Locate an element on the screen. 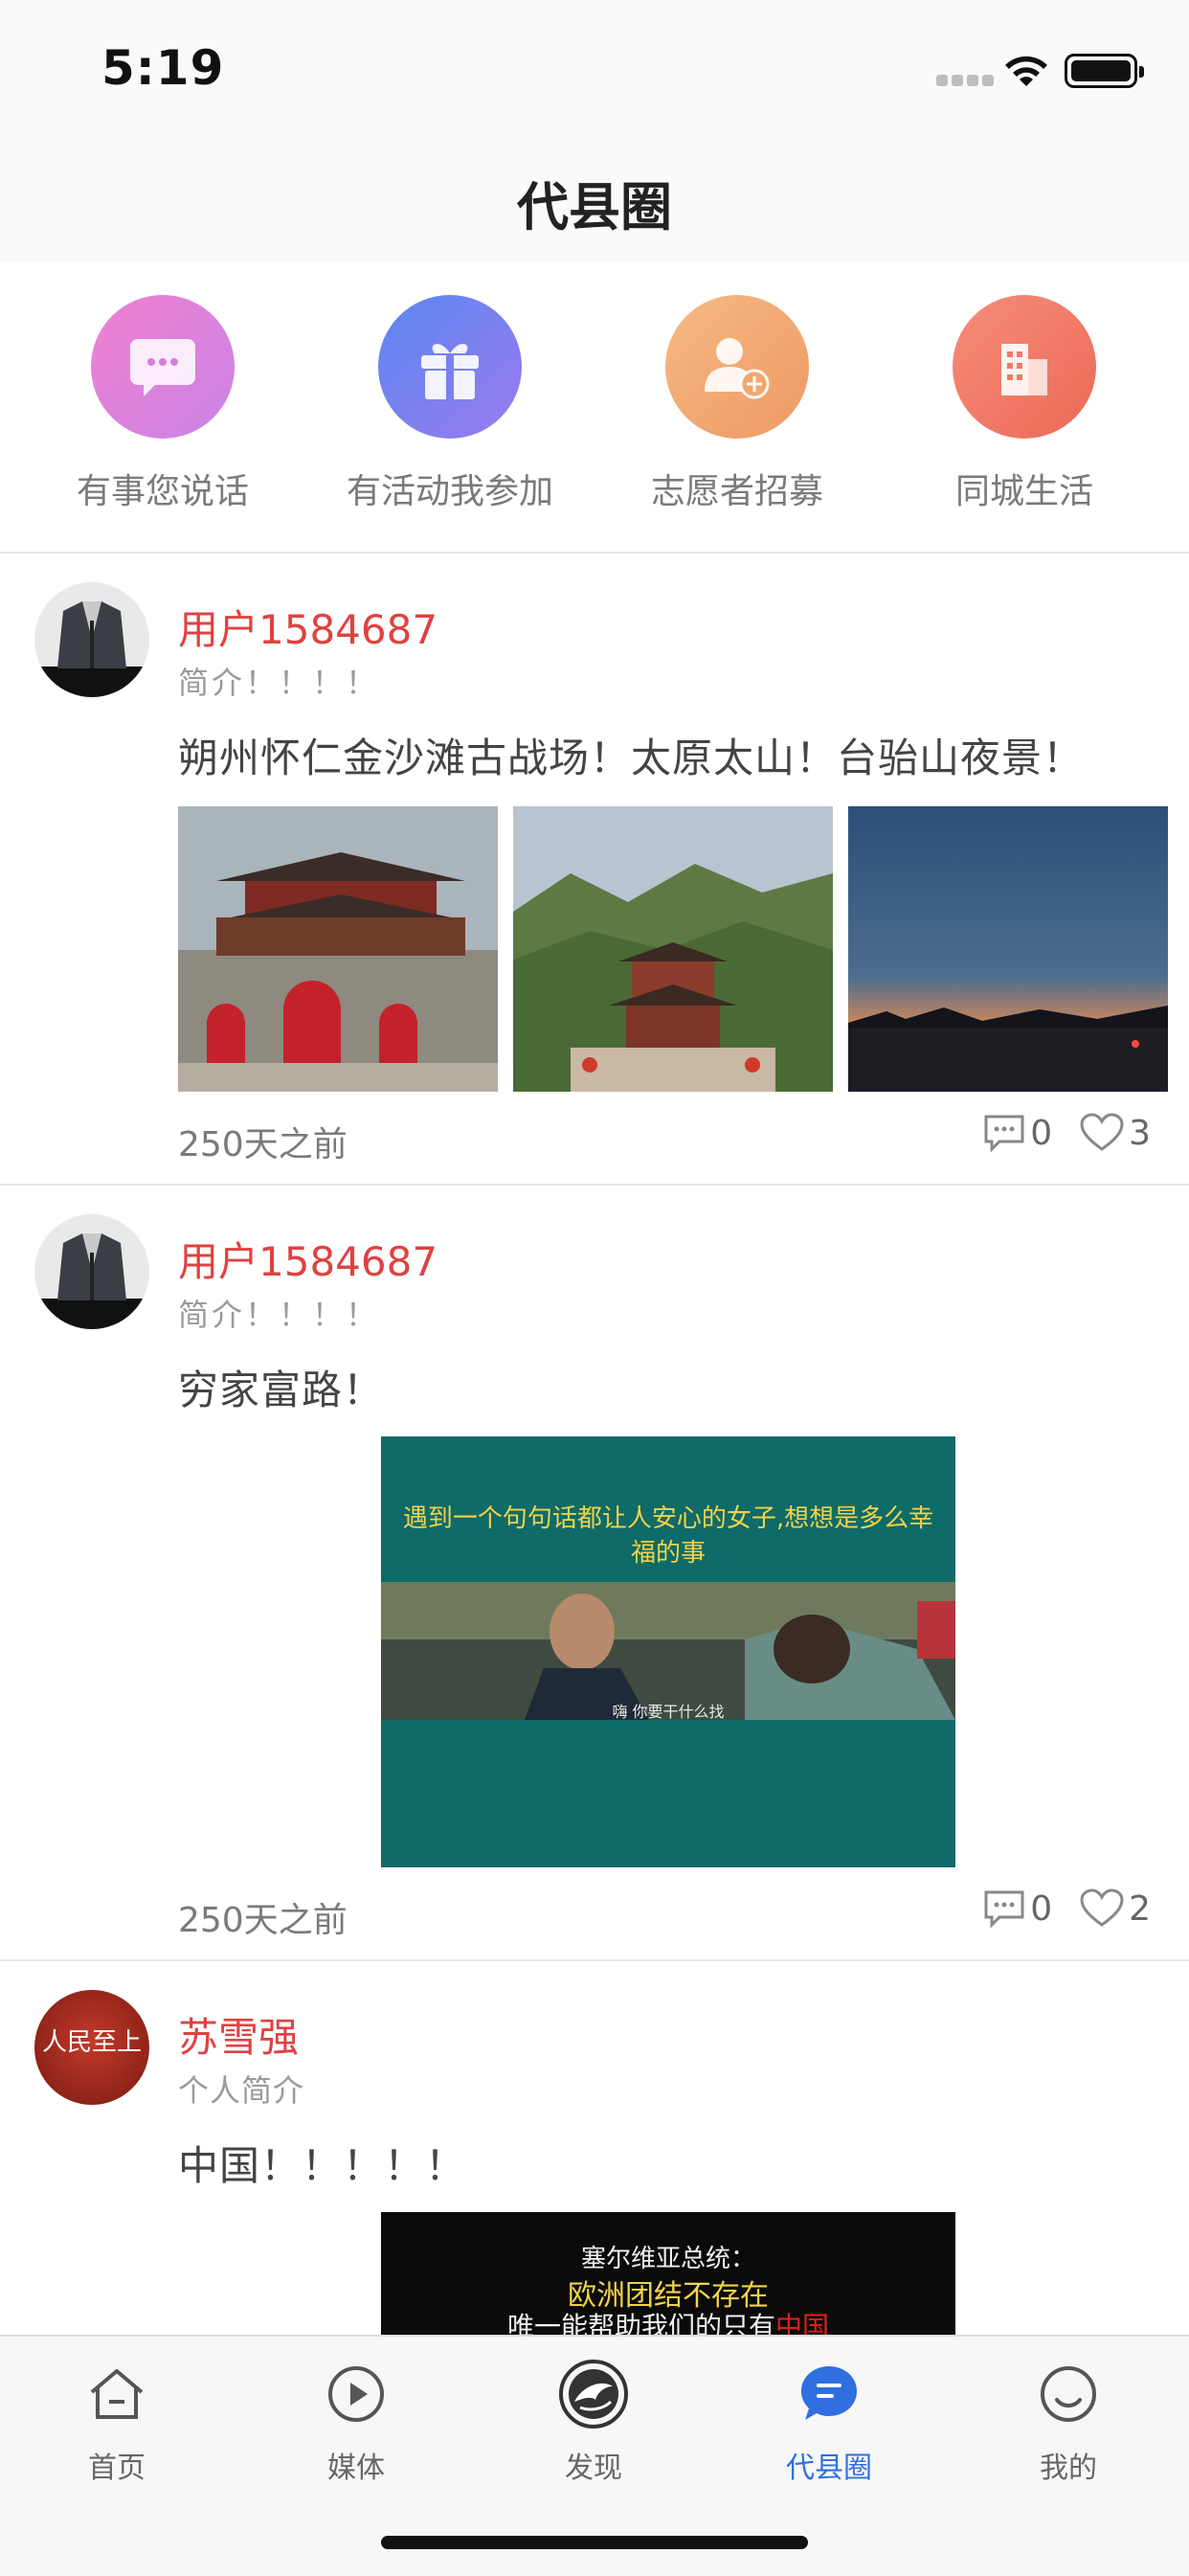 The height and width of the screenshot is (2576, 1189). post-content: 穷家富路！ is located at coordinates (281, 1390).